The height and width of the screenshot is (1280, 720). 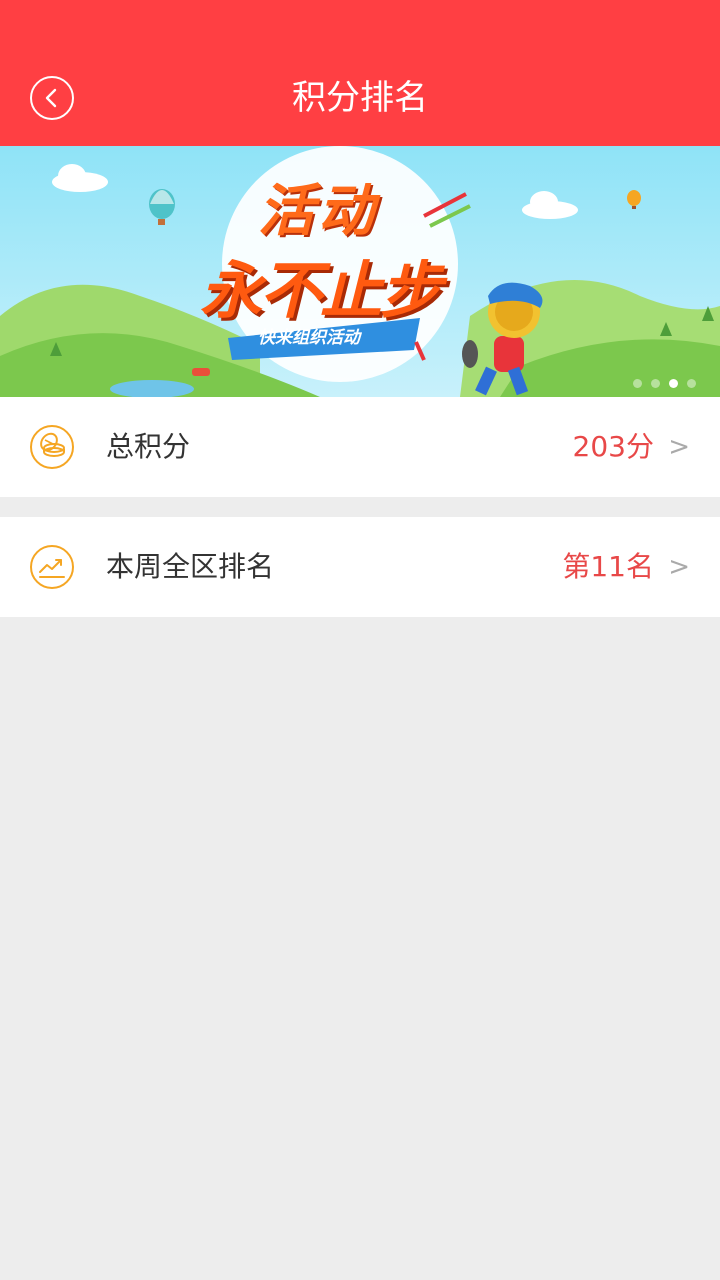 I want to click on total-points-label: 总积分, so click(x=148, y=446).